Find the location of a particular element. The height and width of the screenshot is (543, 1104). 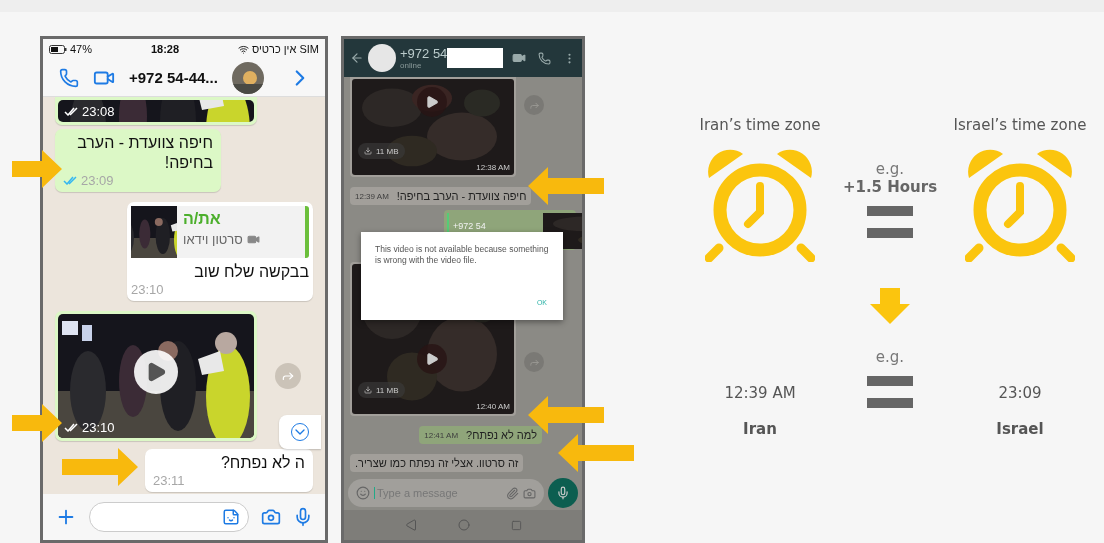

video-icon is located at coordinates (253, 239).